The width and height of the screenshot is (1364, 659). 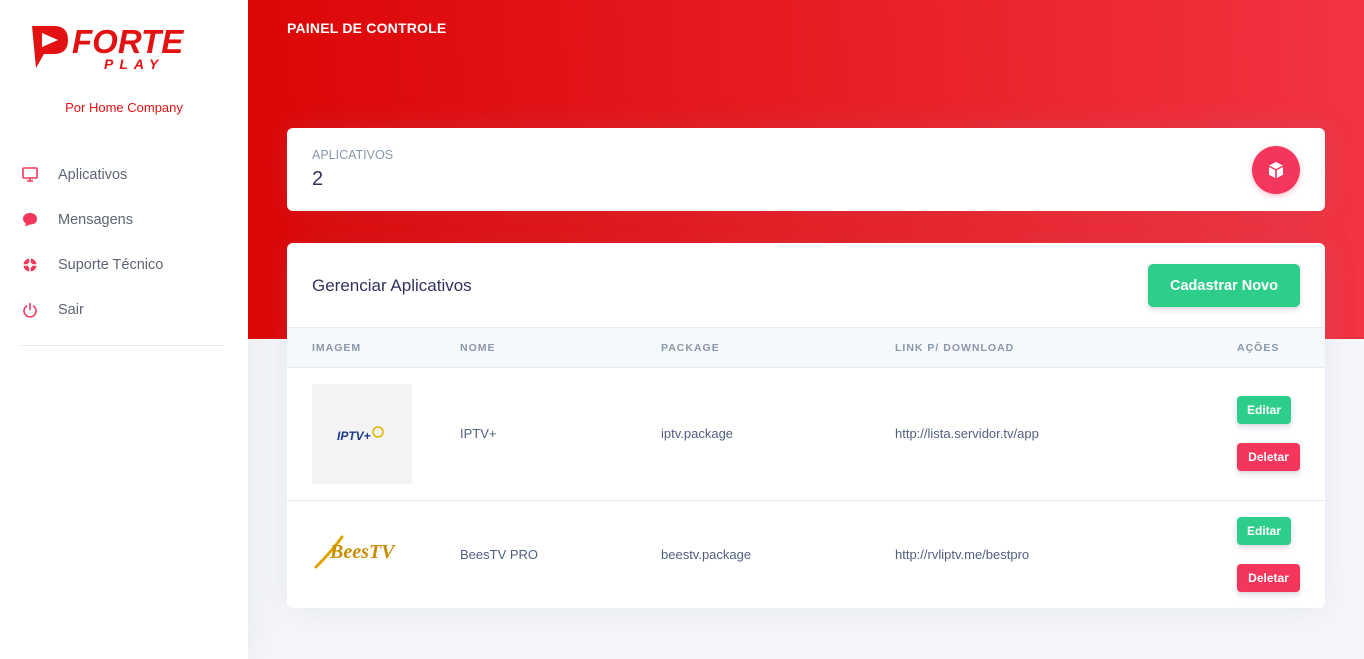 What do you see at coordinates (392, 285) in the screenshot?
I see `card-title: Gerenciar Aplicativos` at bounding box center [392, 285].